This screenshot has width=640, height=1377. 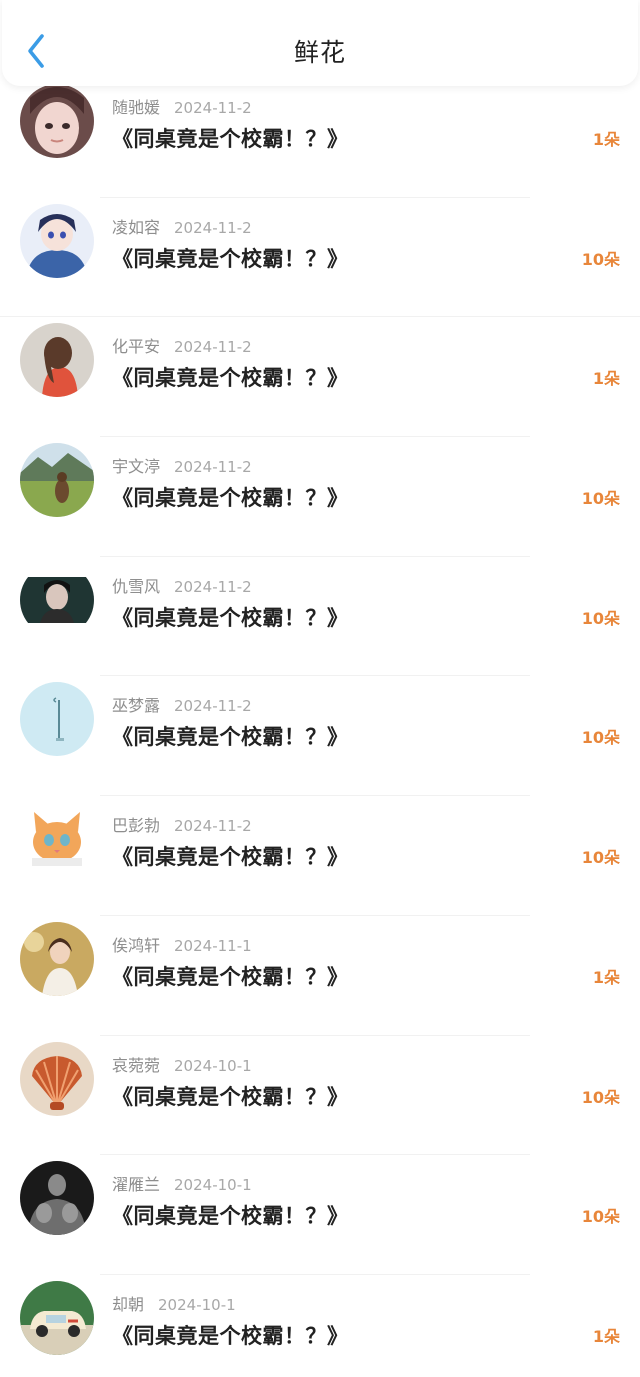 I want to click on gift-meta: 随驰媛 2024-11-2, so click(x=182, y=106).